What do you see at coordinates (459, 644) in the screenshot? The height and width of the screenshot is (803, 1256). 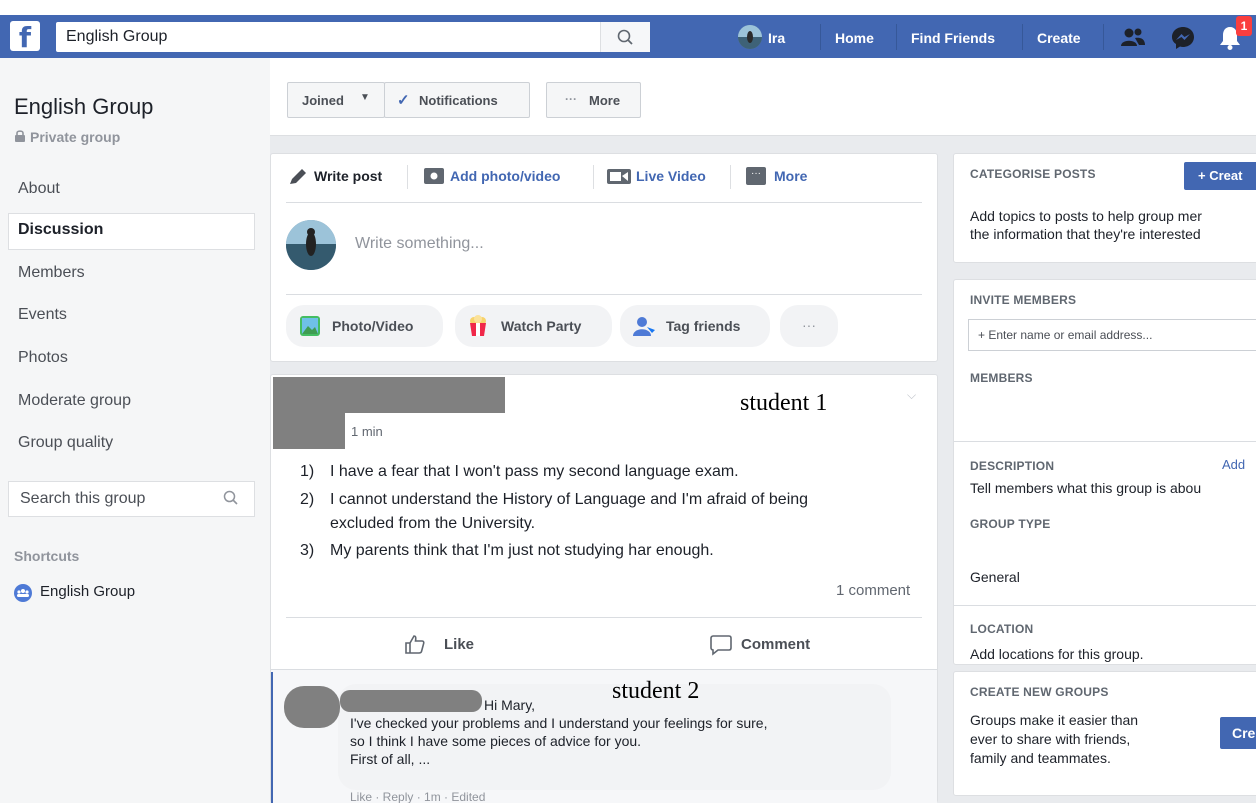 I see `like-button: Like` at bounding box center [459, 644].